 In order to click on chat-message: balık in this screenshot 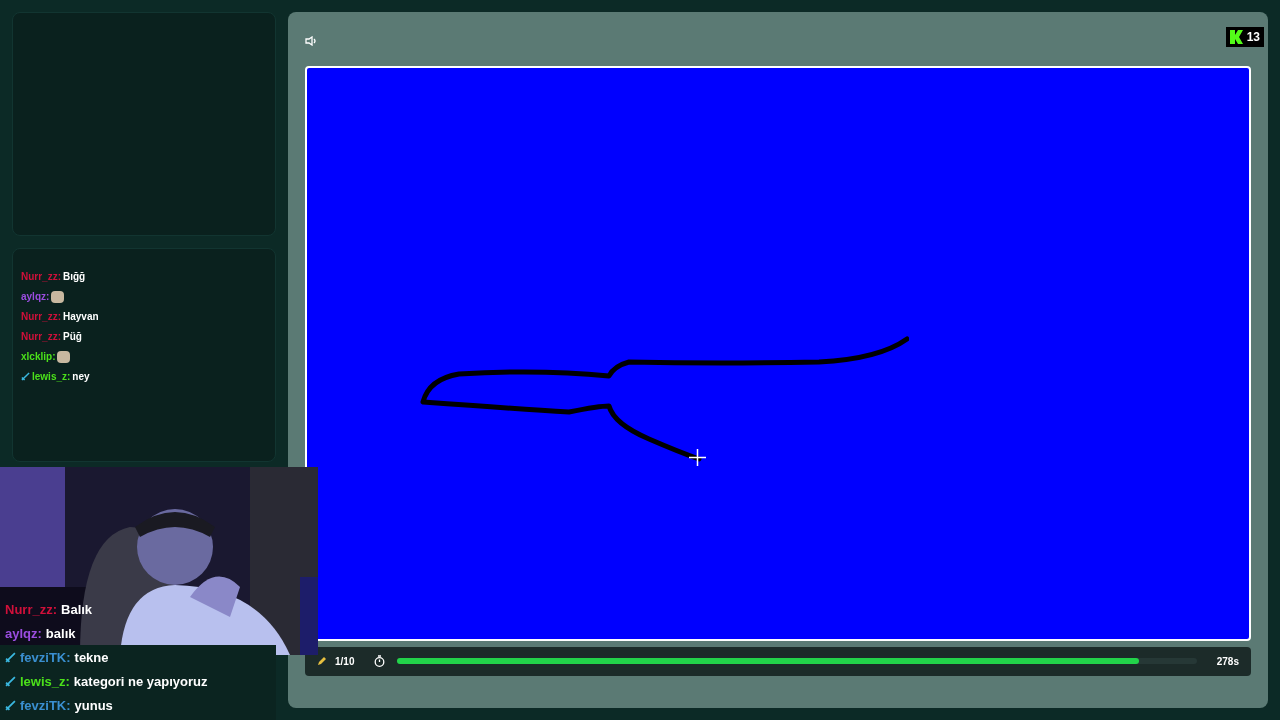, I will do `click(60, 633)`.